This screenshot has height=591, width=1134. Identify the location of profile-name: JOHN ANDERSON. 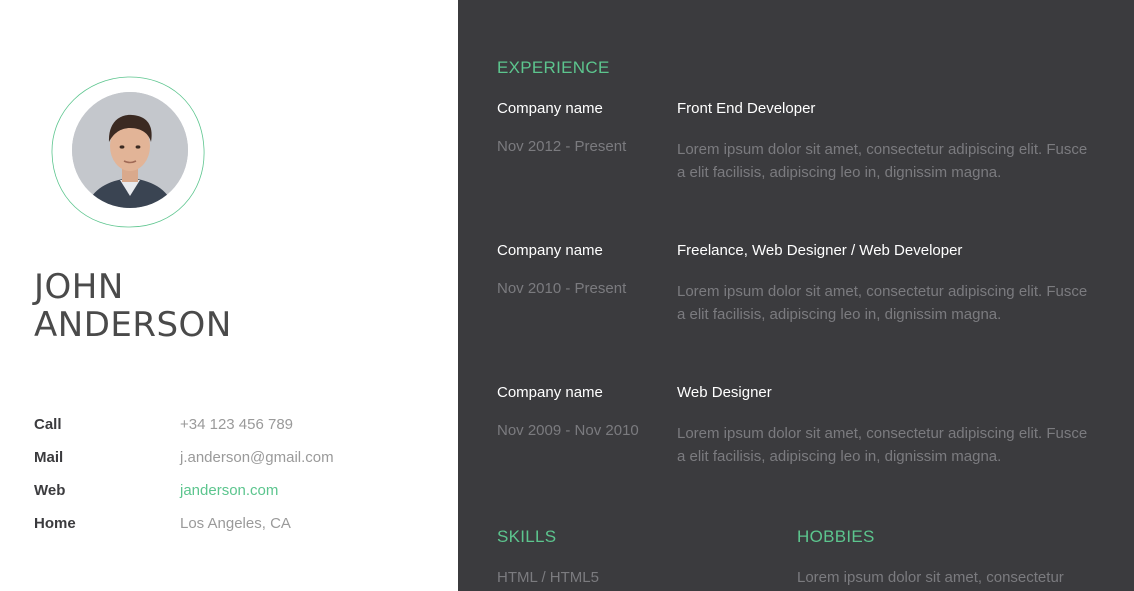
(133, 306).